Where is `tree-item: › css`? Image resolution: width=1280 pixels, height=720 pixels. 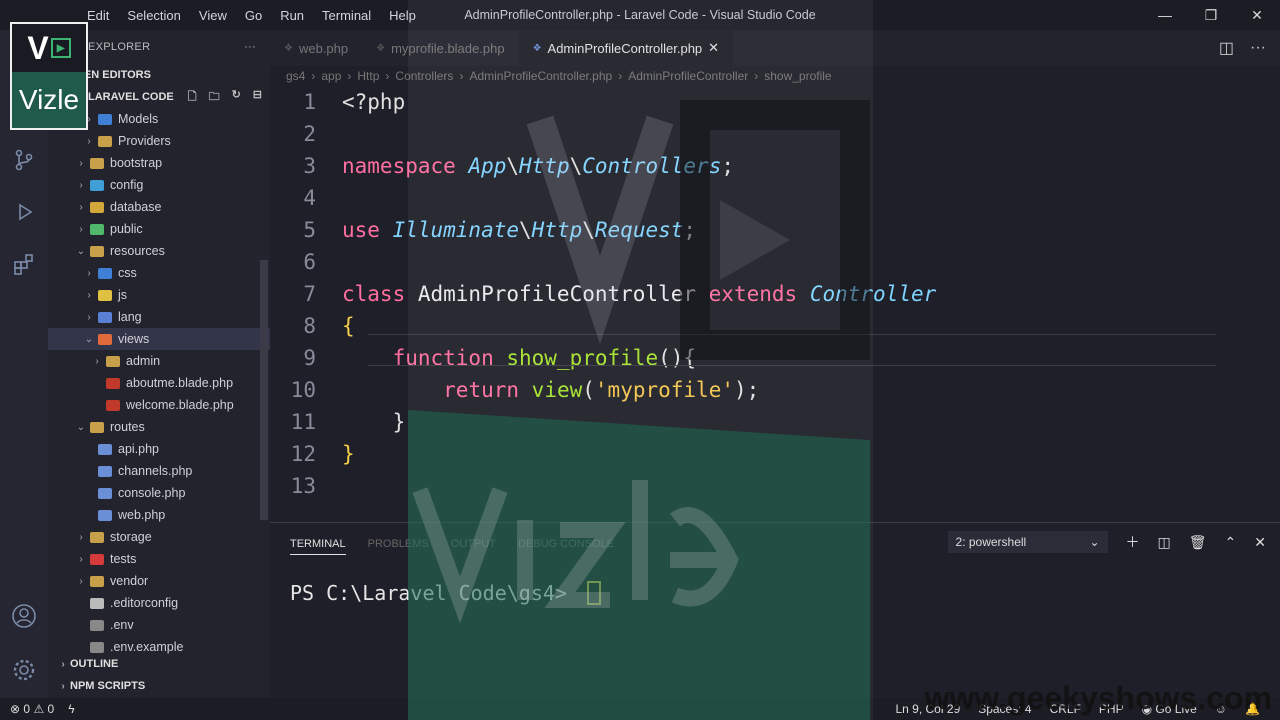 tree-item: › css is located at coordinates (159, 273).